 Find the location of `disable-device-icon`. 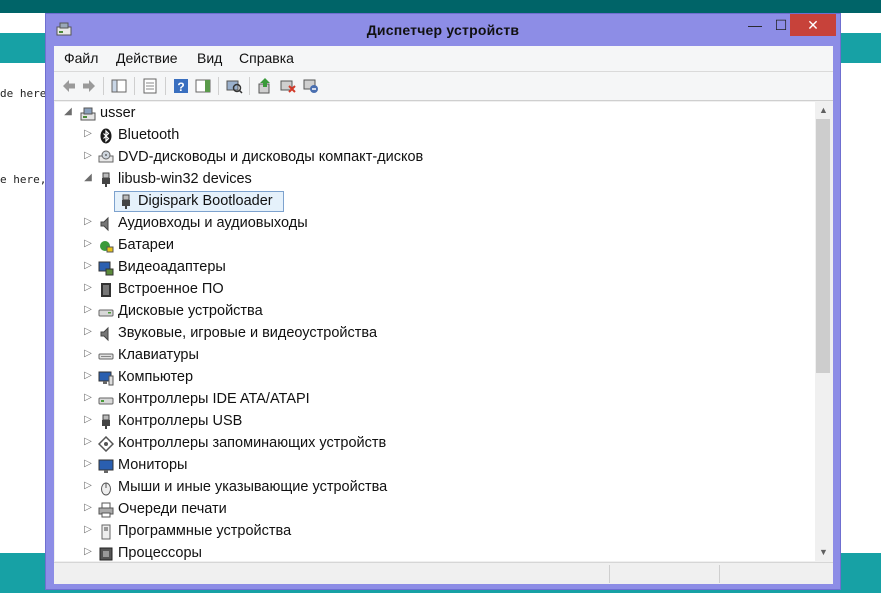

disable-device-icon is located at coordinates (288, 86).